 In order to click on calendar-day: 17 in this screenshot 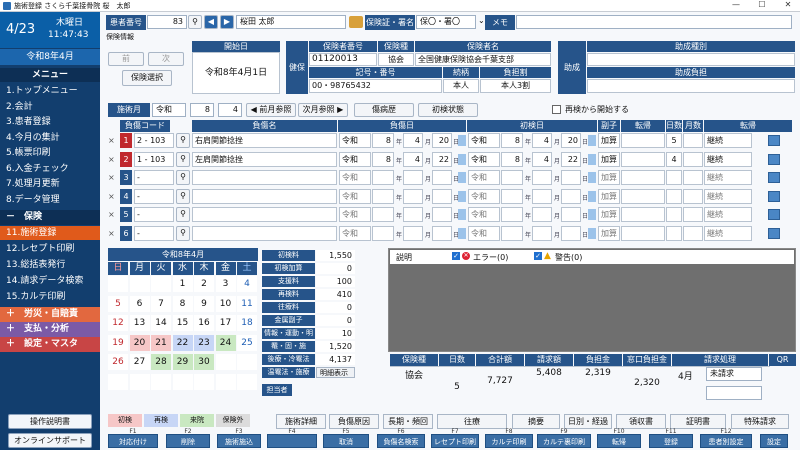, I will do `click(225, 323)`.